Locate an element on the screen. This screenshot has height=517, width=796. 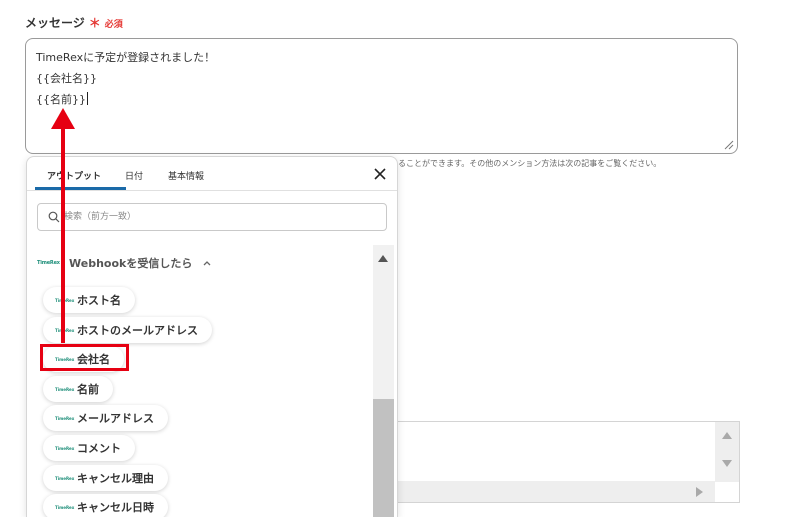
scroll-thumb is located at coordinates (383, 458).